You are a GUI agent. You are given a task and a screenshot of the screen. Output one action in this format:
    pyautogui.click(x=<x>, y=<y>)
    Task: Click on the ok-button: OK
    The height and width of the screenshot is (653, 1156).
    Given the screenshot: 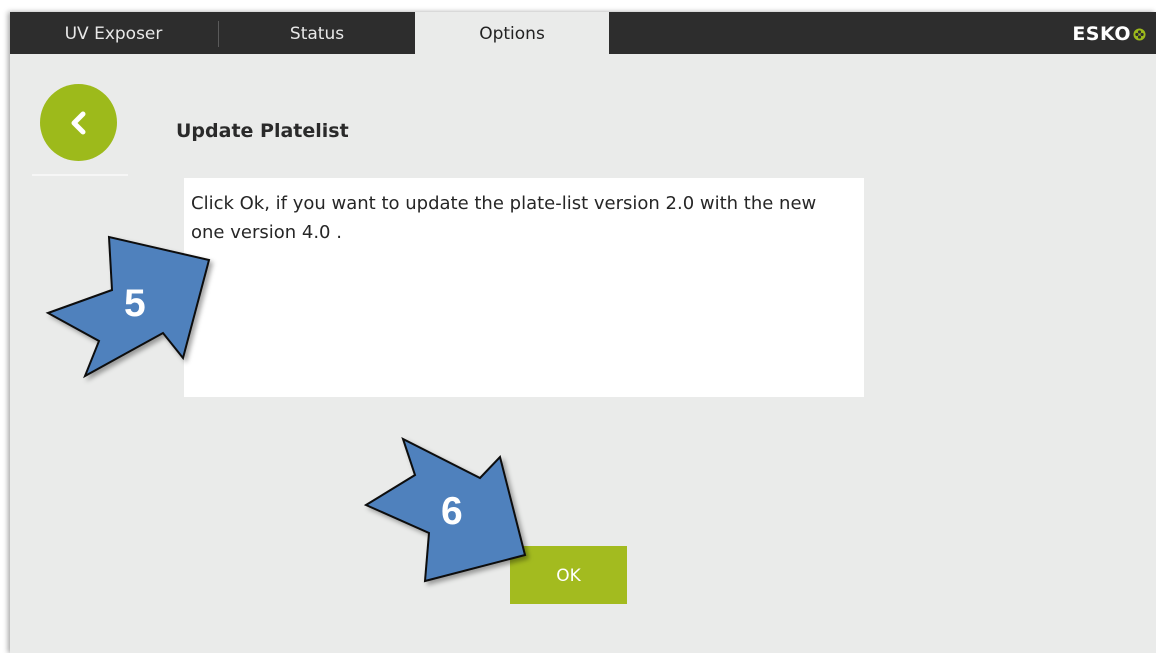 What is the action you would take?
    pyautogui.click(x=568, y=575)
    